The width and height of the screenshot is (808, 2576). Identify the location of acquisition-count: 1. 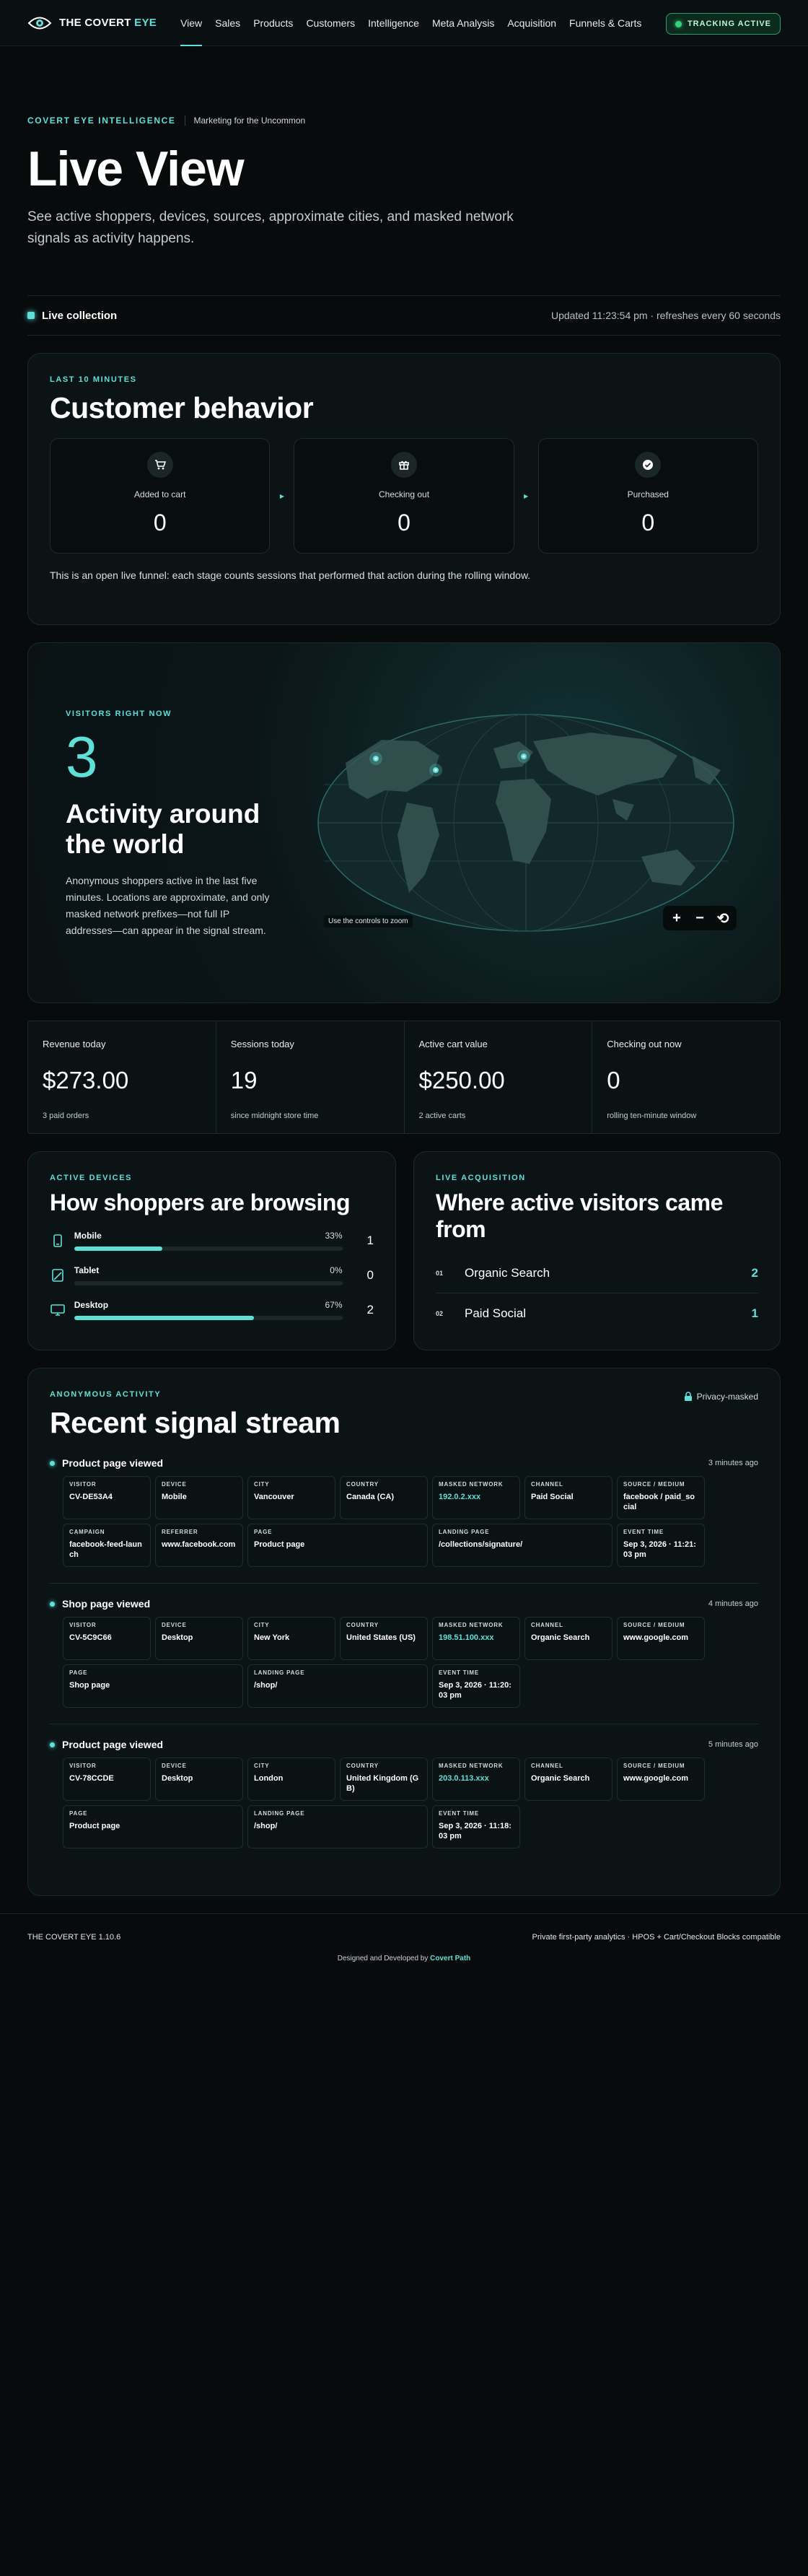
(754, 1313).